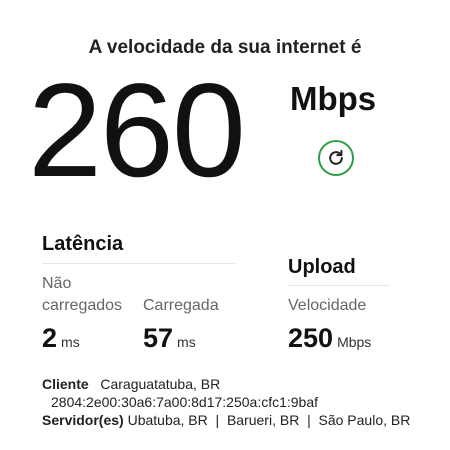 This screenshot has height=450, width=450. Describe the element at coordinates (333, 98) in the screenshot. I see `download-speed-unit: Mbps` at that location.